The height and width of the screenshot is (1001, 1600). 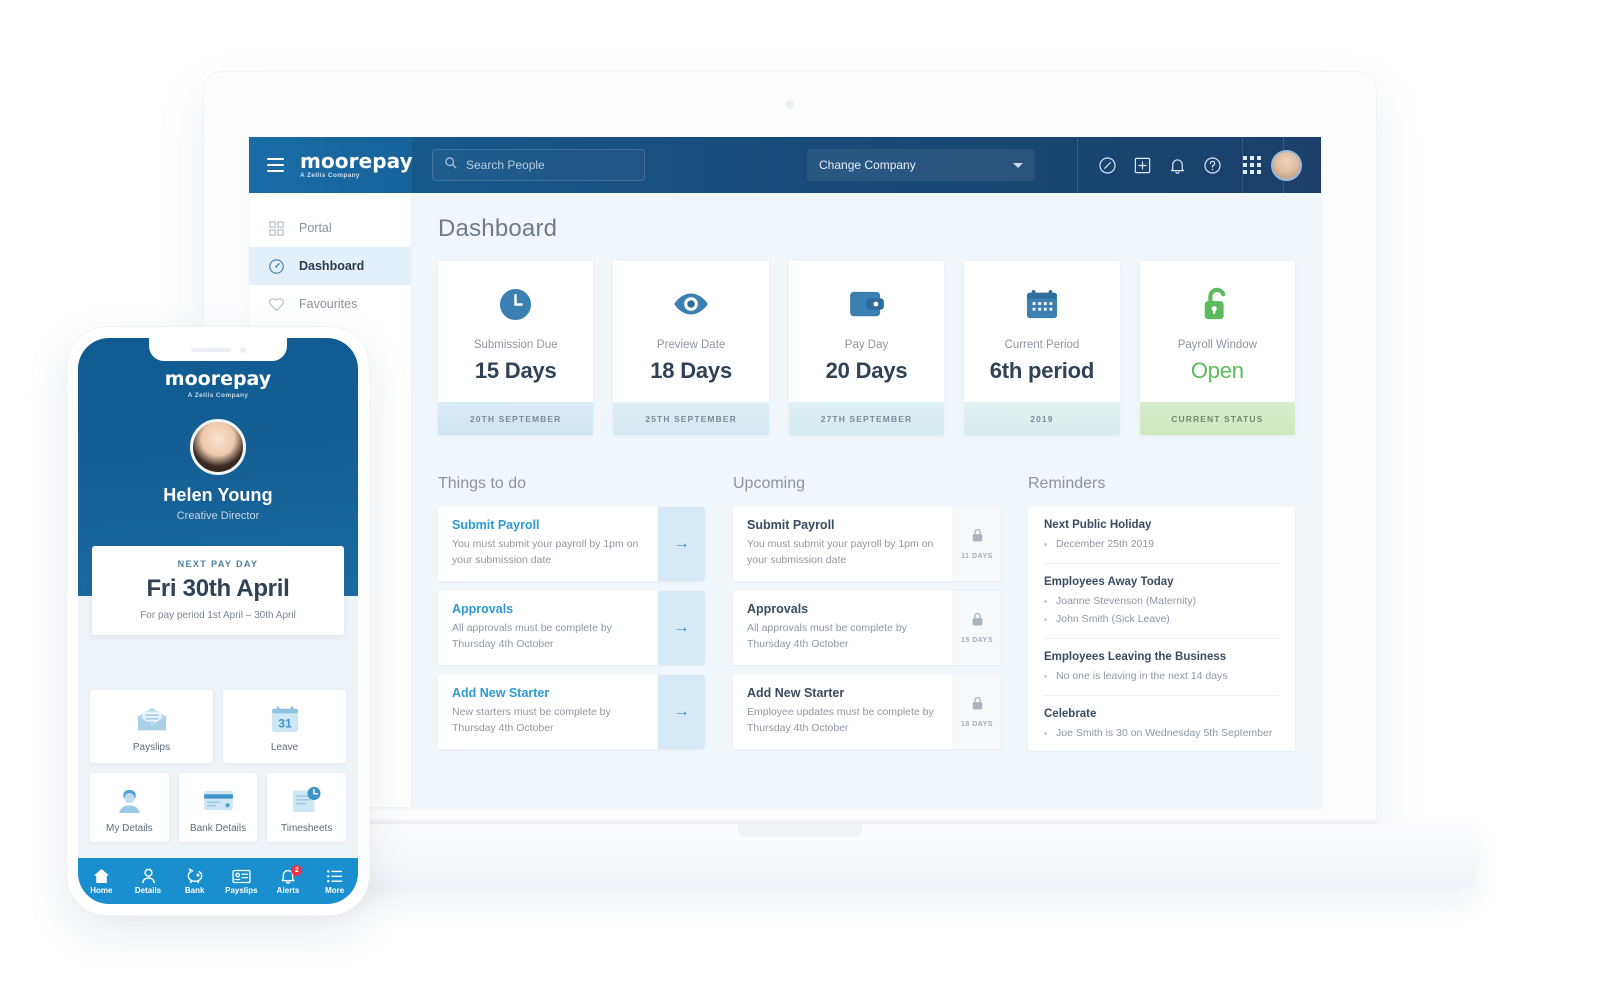 What do you see at coordinates (1067, 483) in the screenshot?
I see `column-title: Reminders` at bounding box center [1067, 483].